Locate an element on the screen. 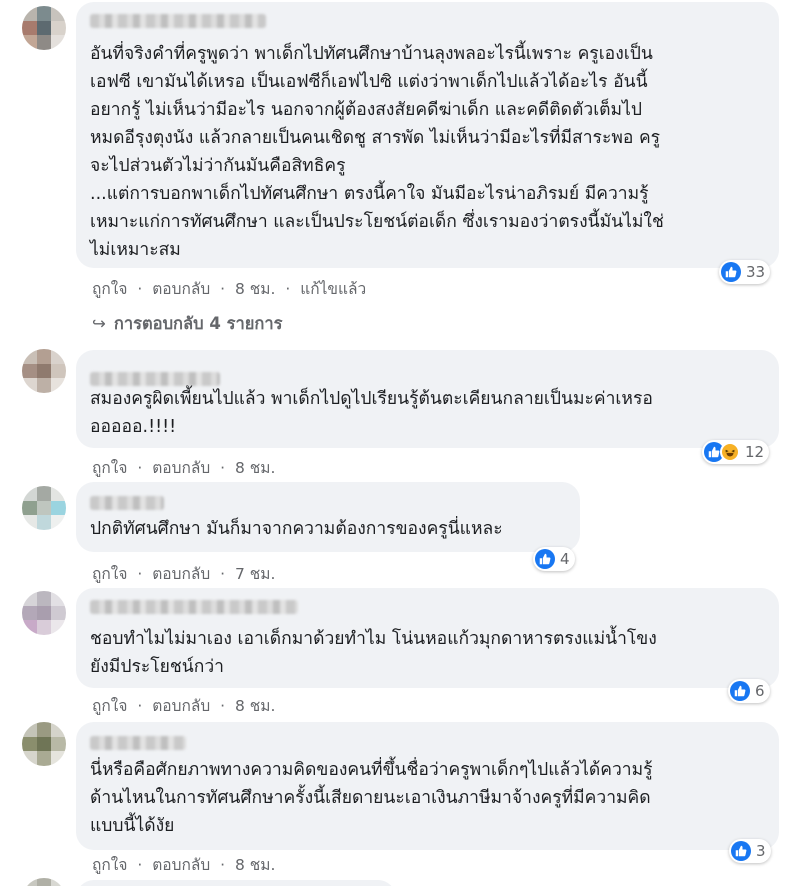  view-replies-link: ↪ การตอบกลับ 4 รายการ is located at coordinates (187, 324).